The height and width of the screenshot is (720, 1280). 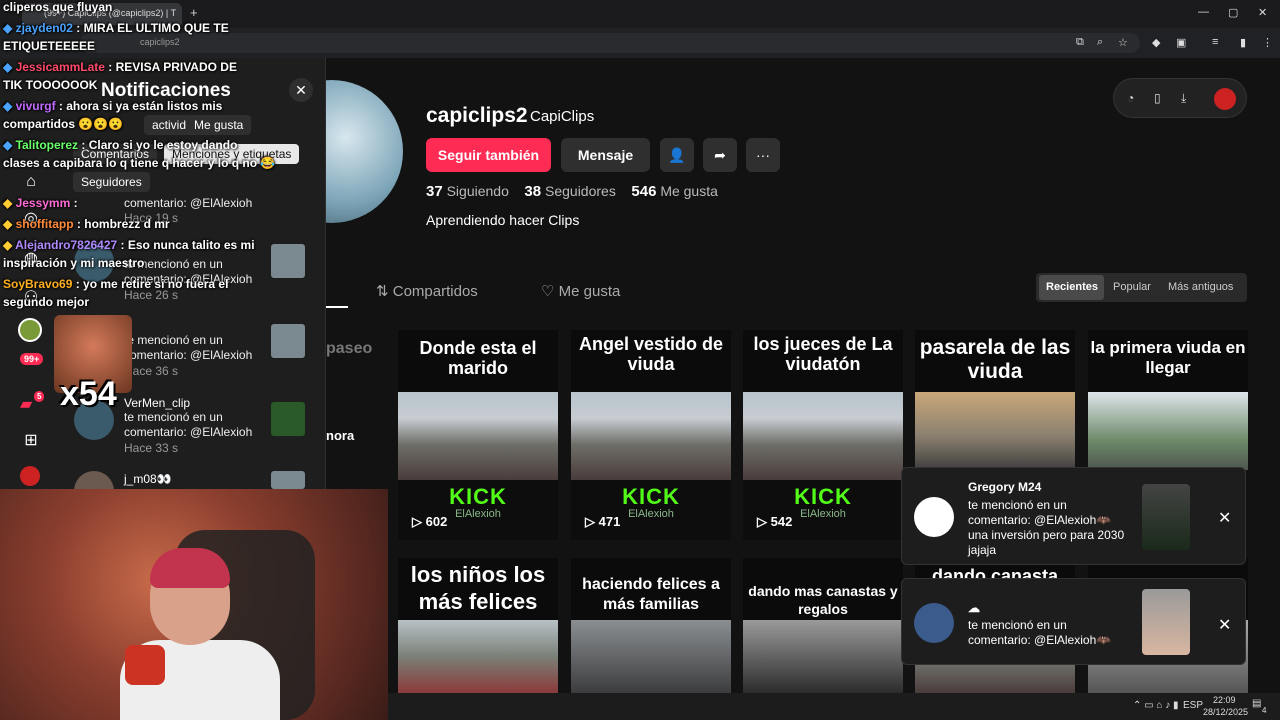 What do you see at coordinates (1224, 700) in the screenshot?
I see `clock-time: 22:09` at bounding box center [1224, 700].